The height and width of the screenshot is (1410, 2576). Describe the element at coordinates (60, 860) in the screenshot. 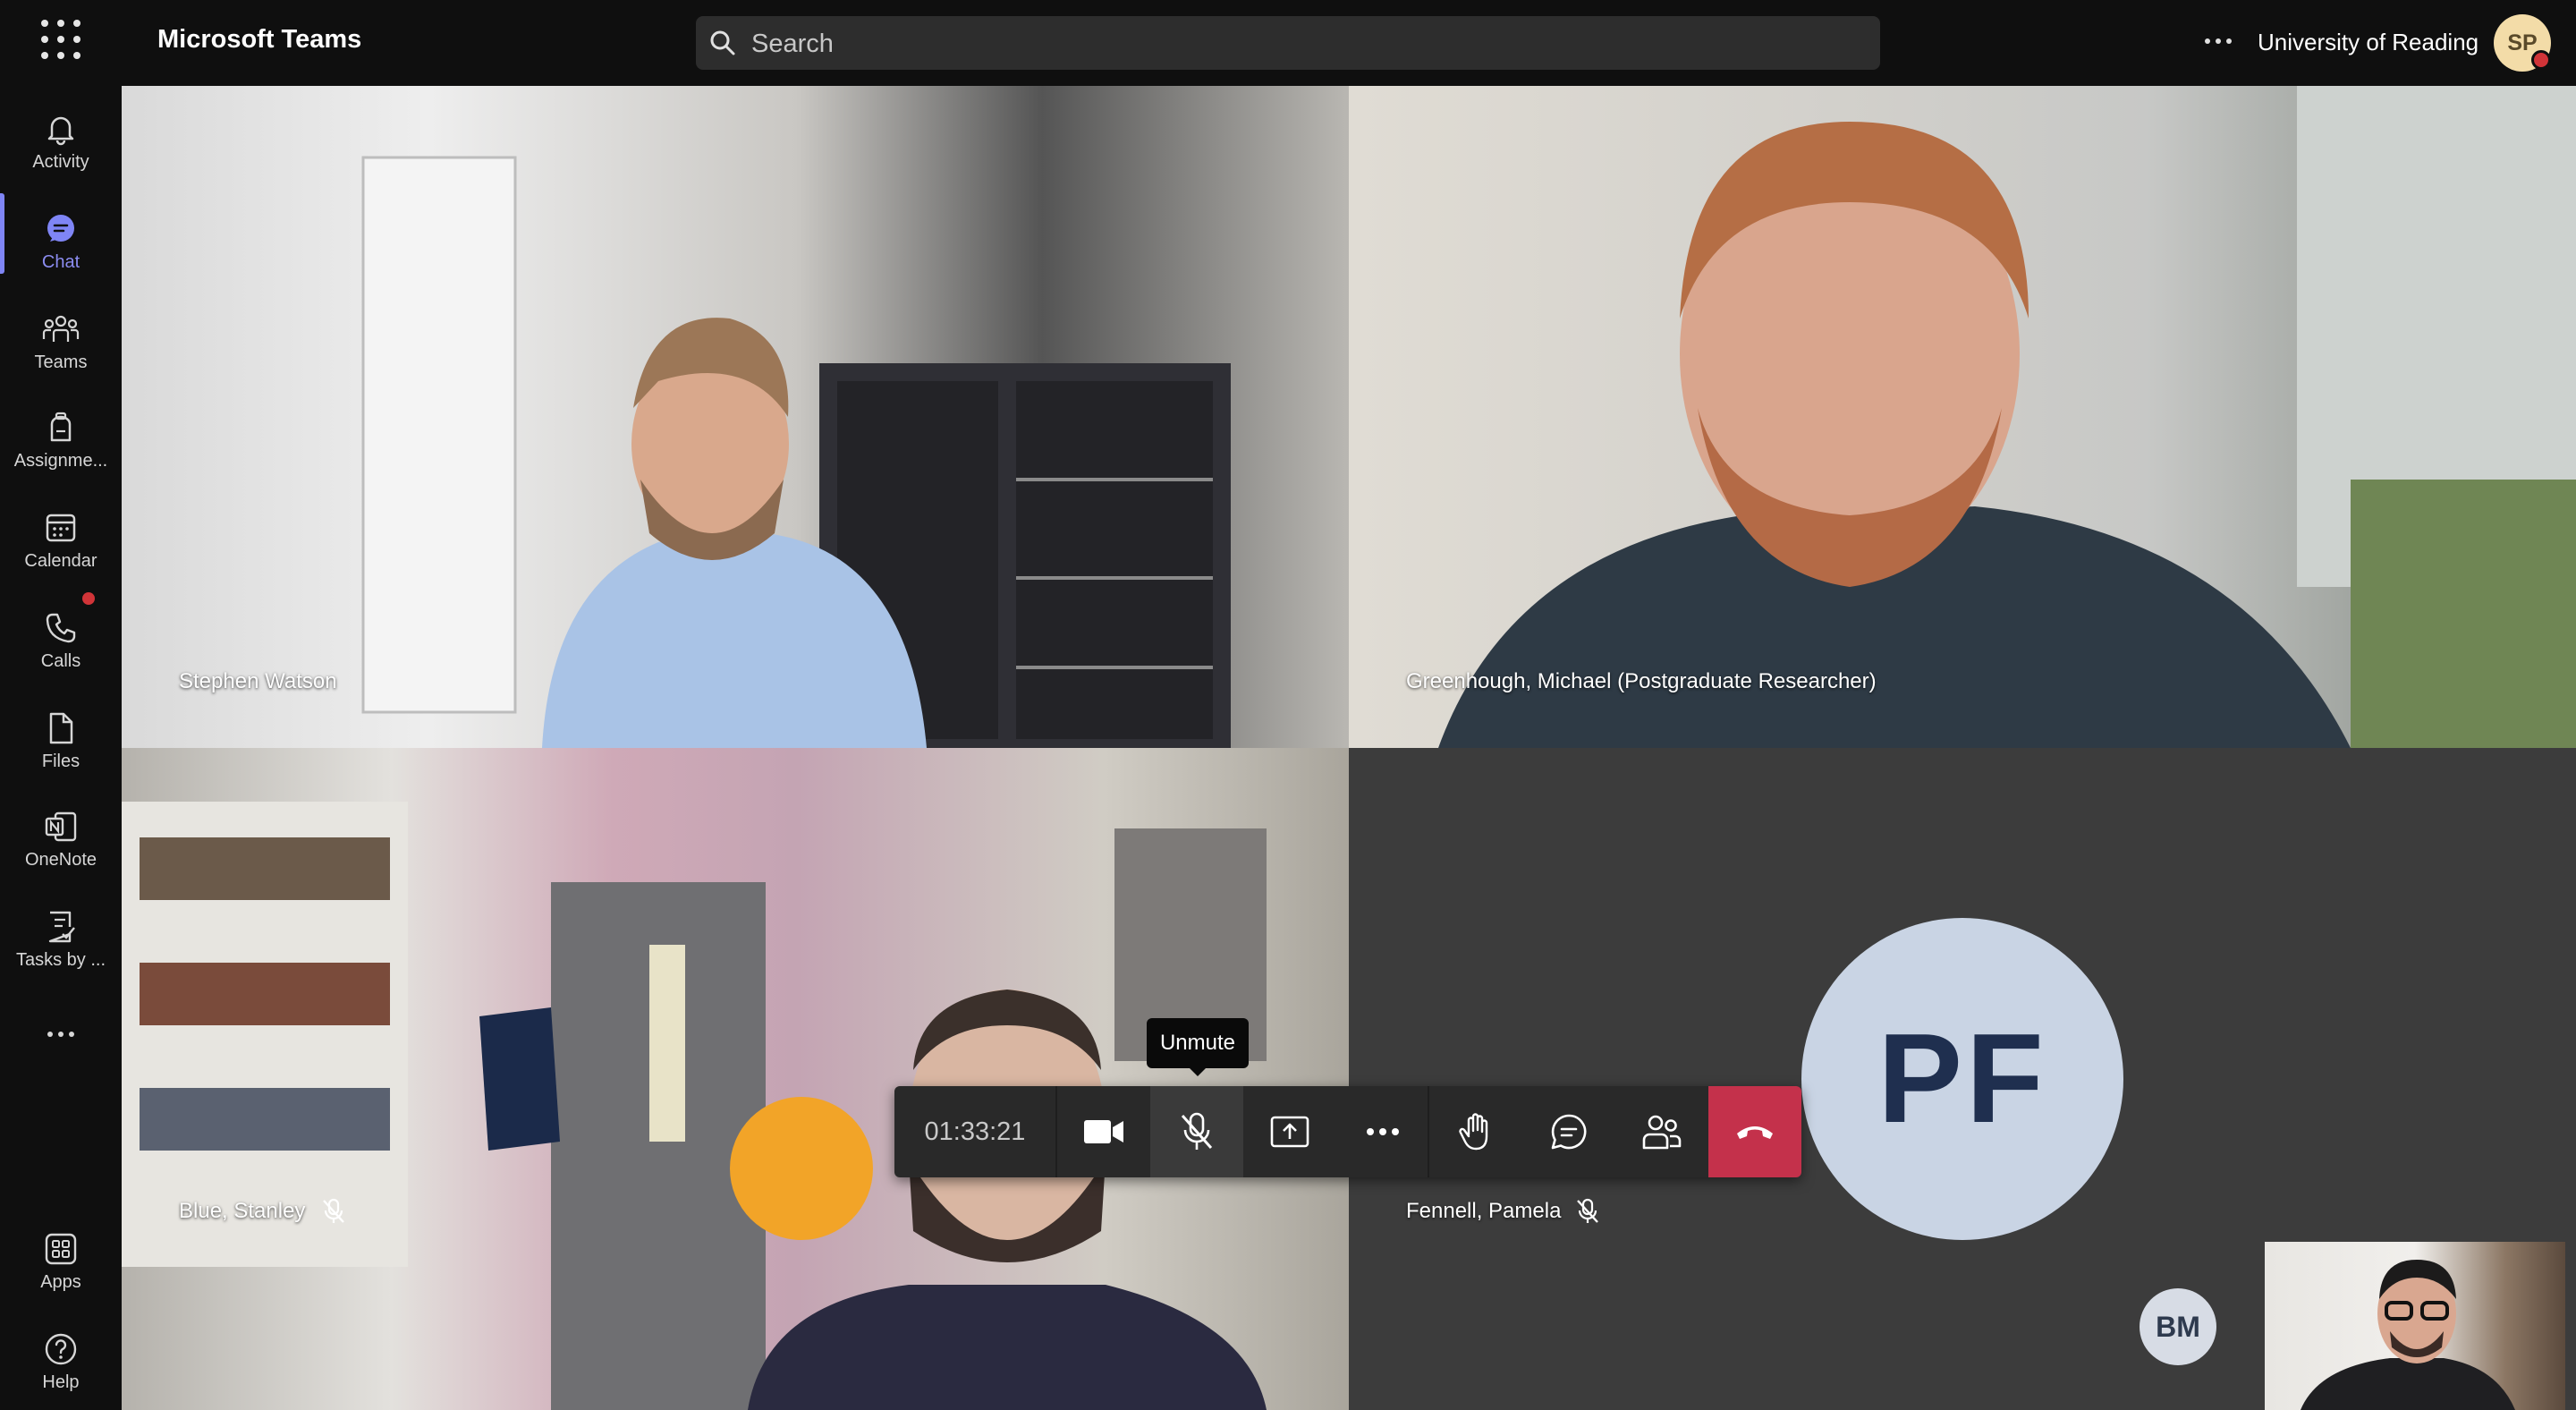

I see `rail-label: OneNote` at that location.